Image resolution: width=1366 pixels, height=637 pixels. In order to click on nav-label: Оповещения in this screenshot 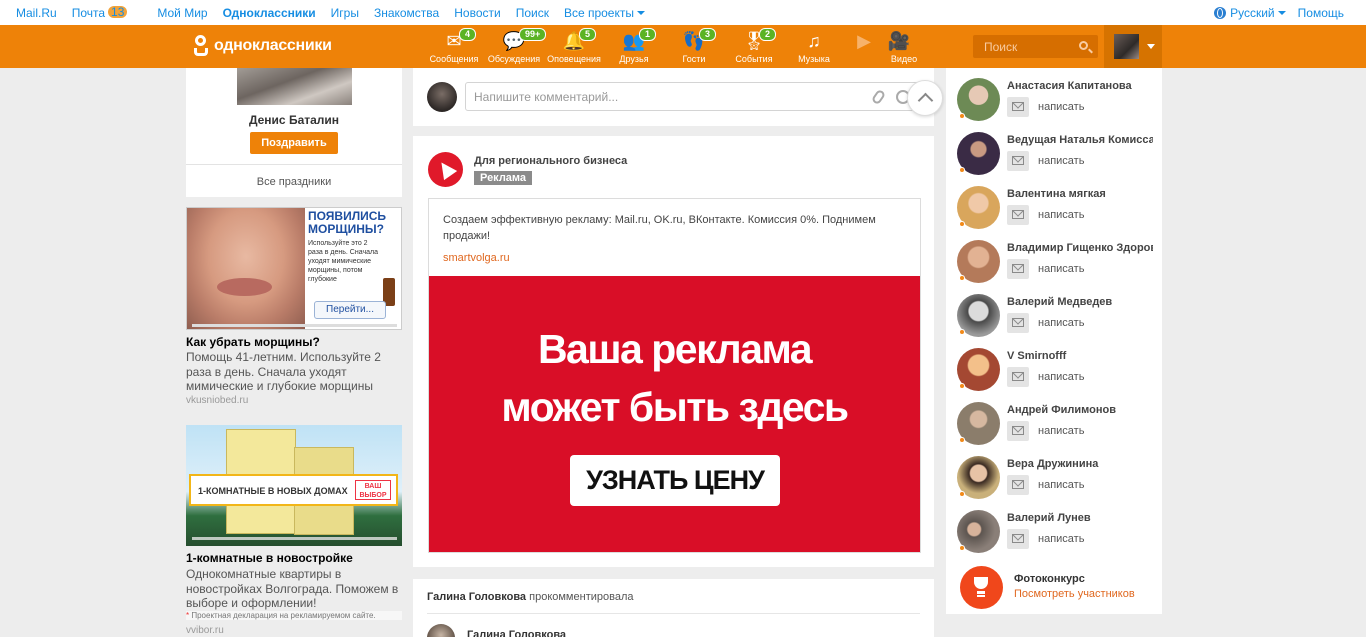, I will do `click(574, 59)`.